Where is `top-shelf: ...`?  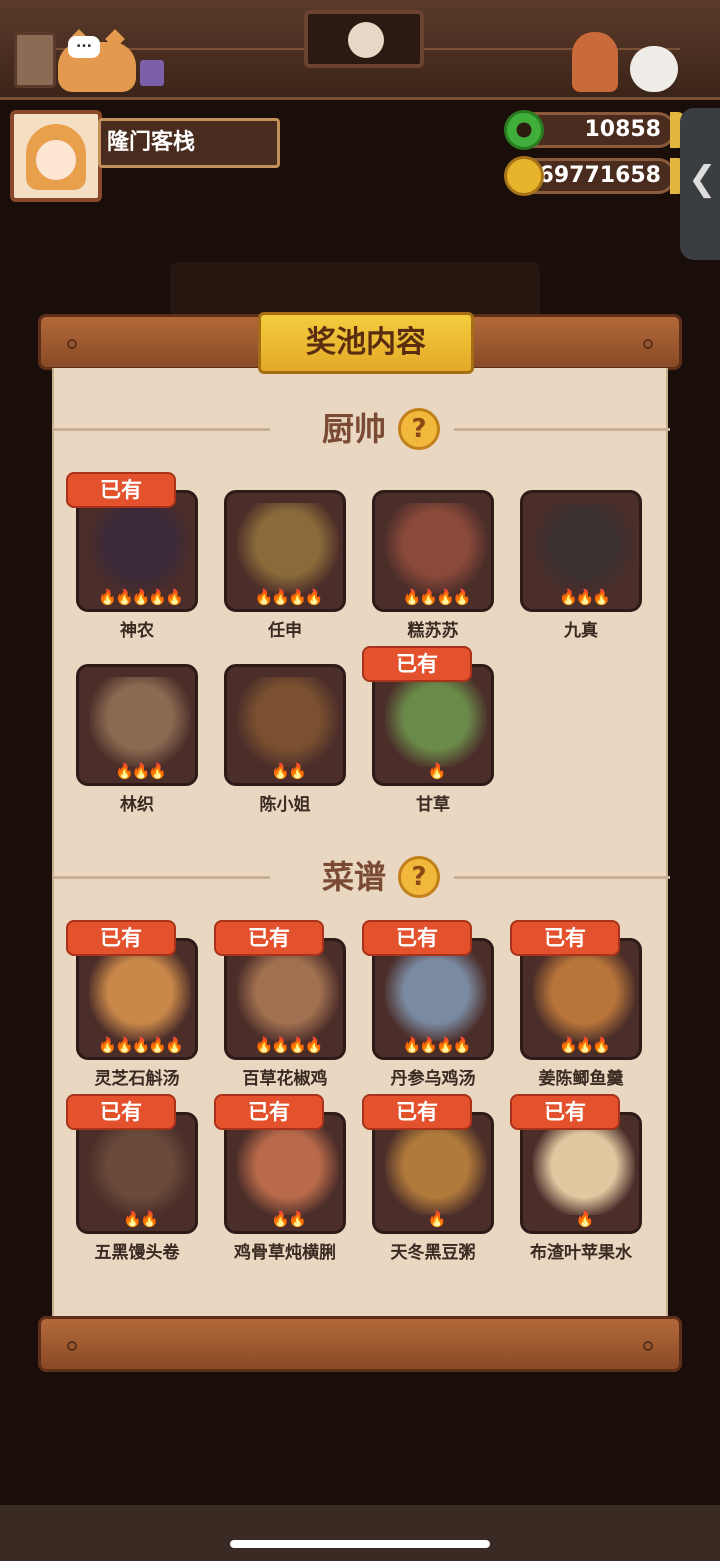 top-shelf: ... is located at coordinates (360, 50).